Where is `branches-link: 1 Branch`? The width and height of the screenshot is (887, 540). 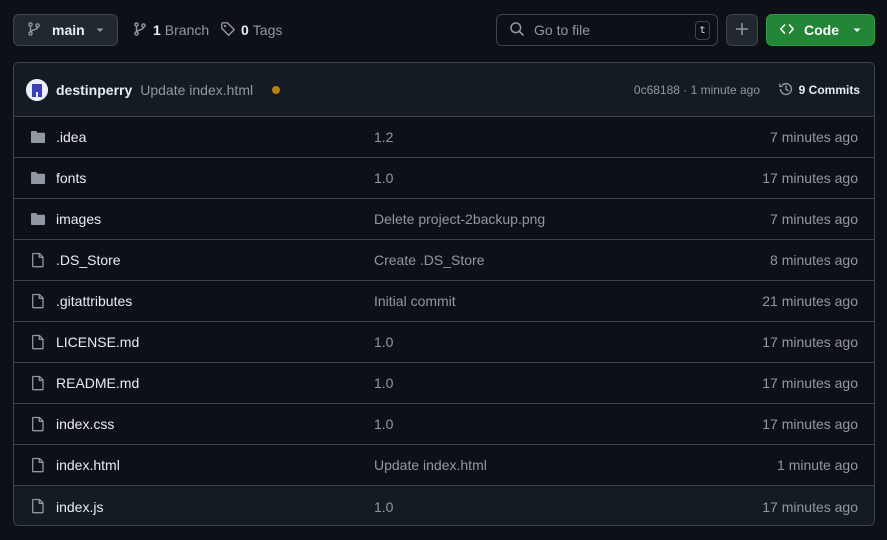 branches-link: 1 Branch is located at coordinates (170, 30).